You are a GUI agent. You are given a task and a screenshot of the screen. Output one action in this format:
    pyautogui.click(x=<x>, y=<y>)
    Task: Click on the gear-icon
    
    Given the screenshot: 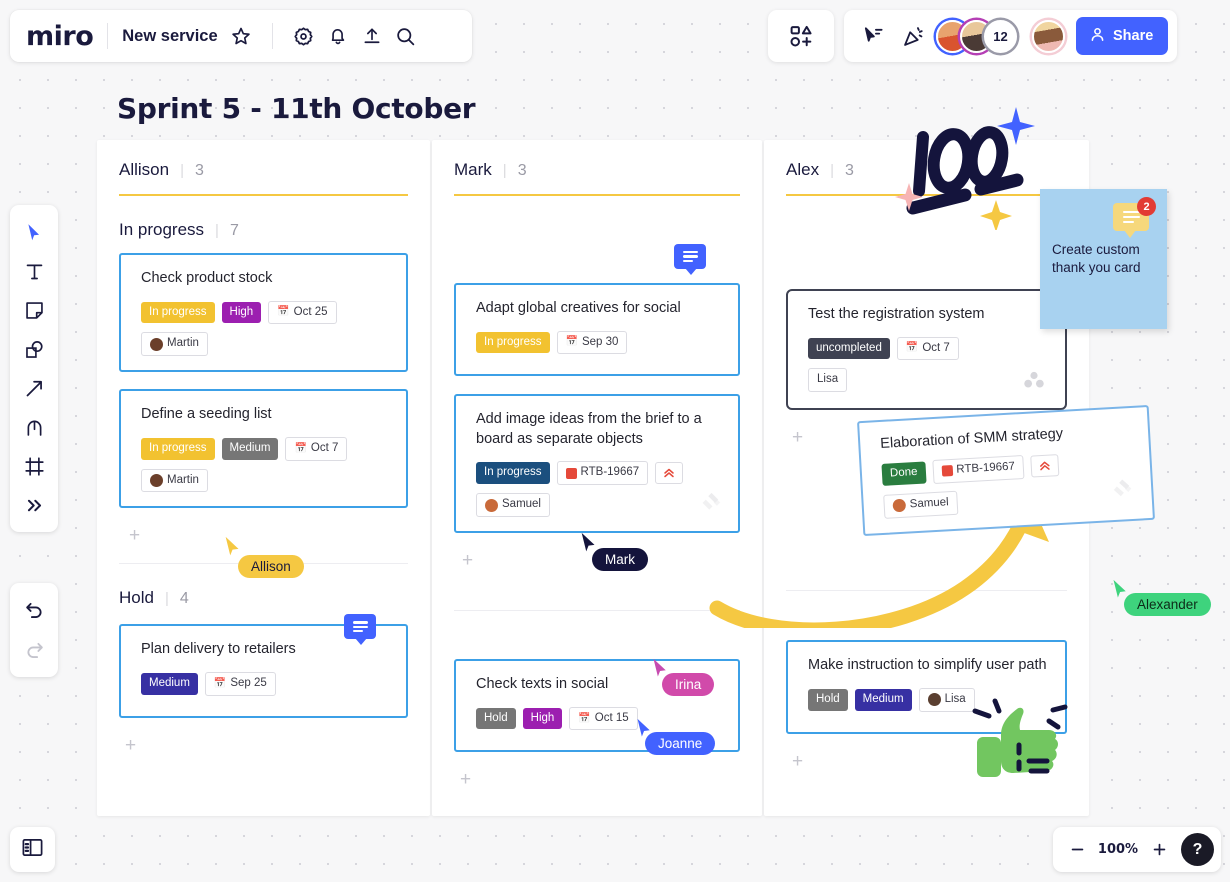 What is the action you would take?
    pyautogui.click(x=304, y=36)
    